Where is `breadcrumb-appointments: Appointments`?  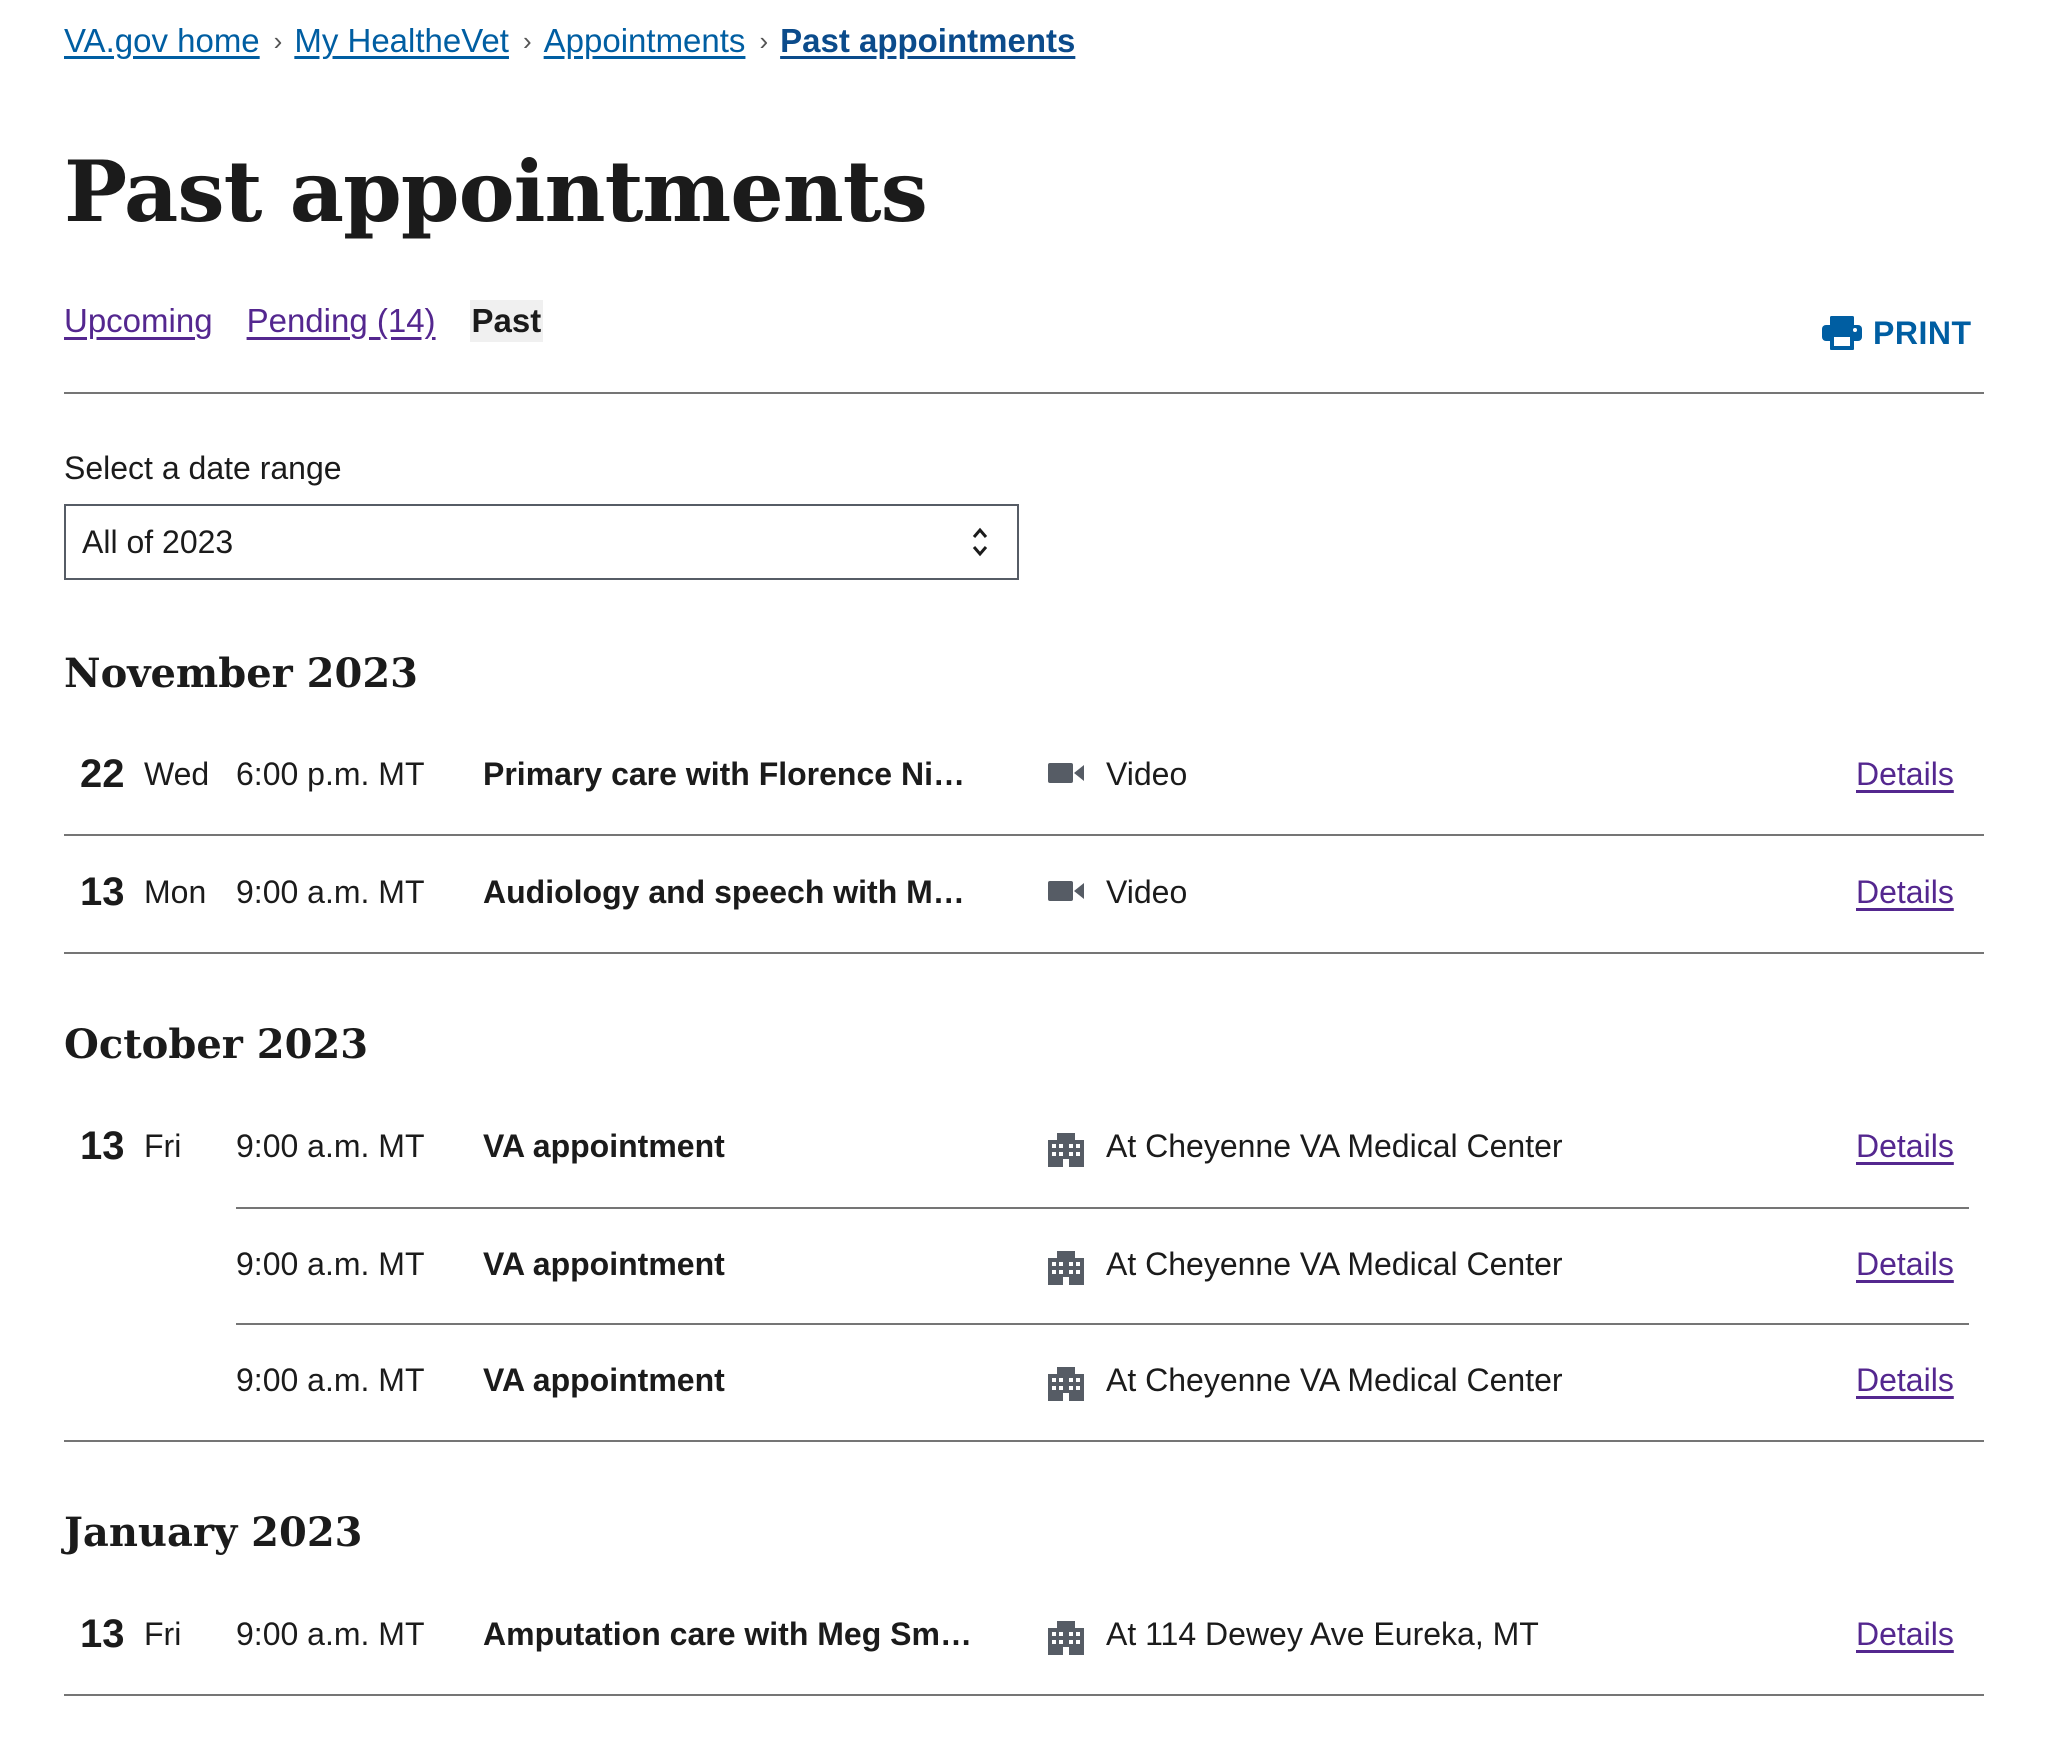 breadcrumb-appointments: Appointments is located at coordinates (645, 41).